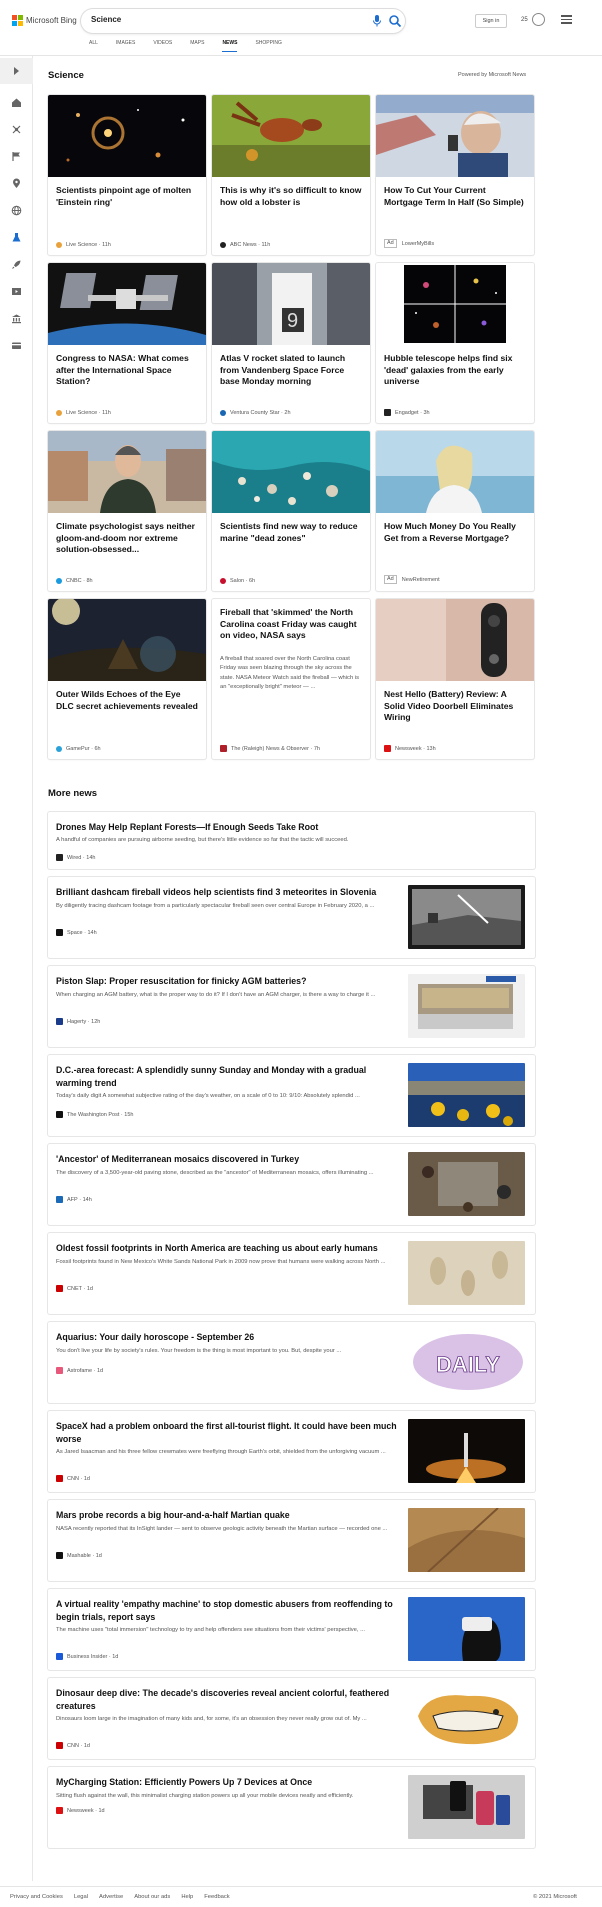 Image resolution: width=602 pixels, height=1907 pixels. Describe the element at coordinates (268, 46) in the screenshot. I see `tab-shopping: SHOPPING` at that location.